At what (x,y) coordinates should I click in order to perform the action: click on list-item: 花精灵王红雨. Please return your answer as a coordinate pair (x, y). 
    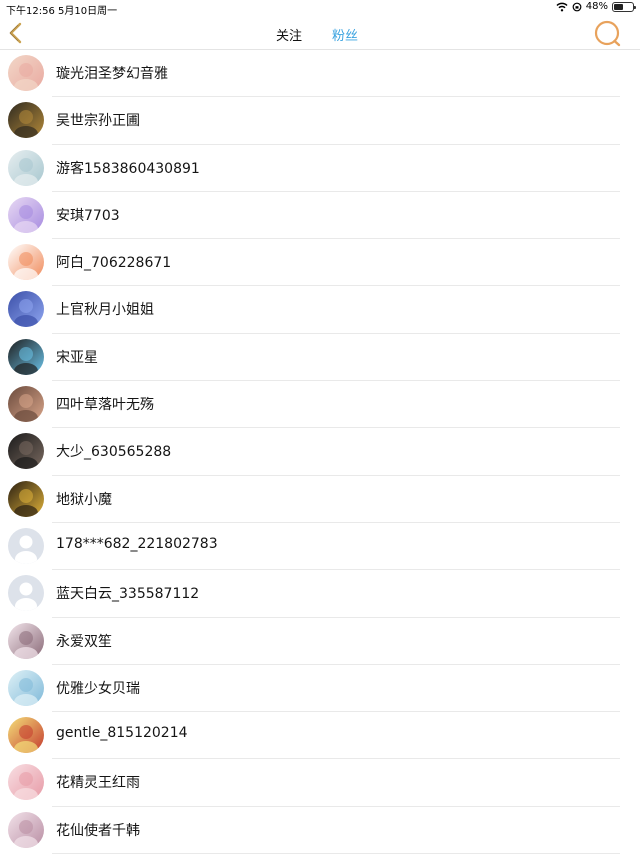
    Looking at the image, I should click on (320, 783).